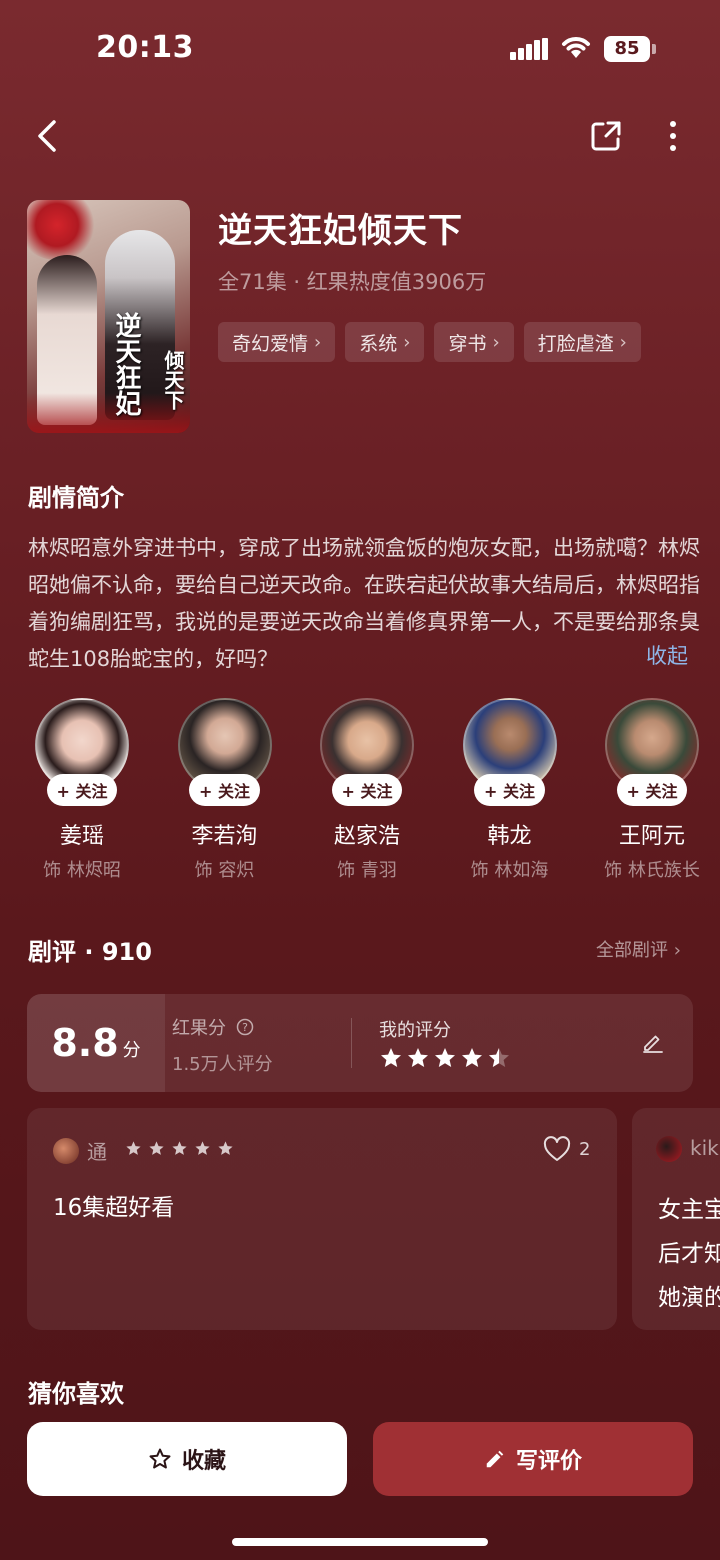  I want to click on drama-meta: 全71集 · 红果热度值3906万, so click(352, 282).